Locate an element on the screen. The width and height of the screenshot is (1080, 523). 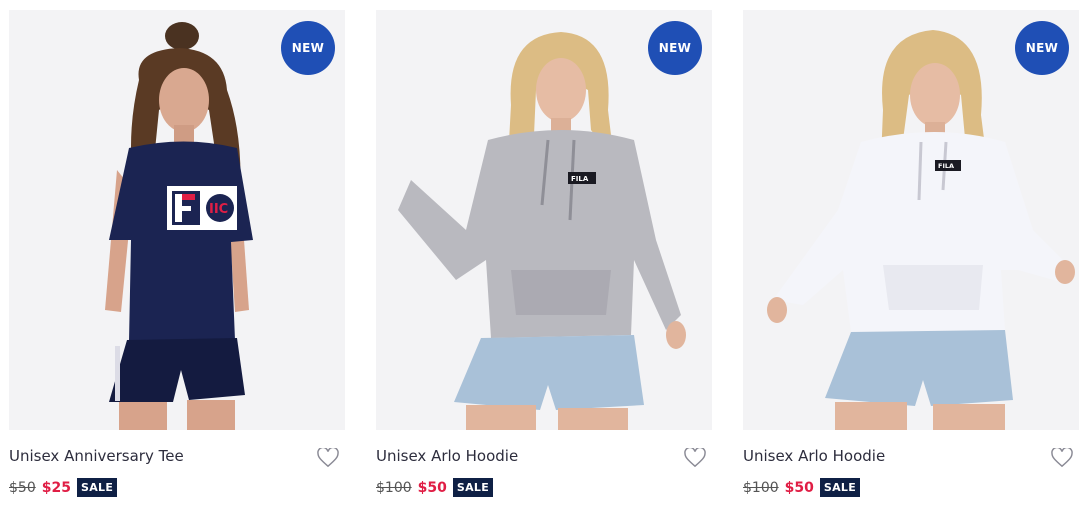
product-info: Unisex Anniversary Tee $50 $25 SALE is located at coordinates (177, 470).